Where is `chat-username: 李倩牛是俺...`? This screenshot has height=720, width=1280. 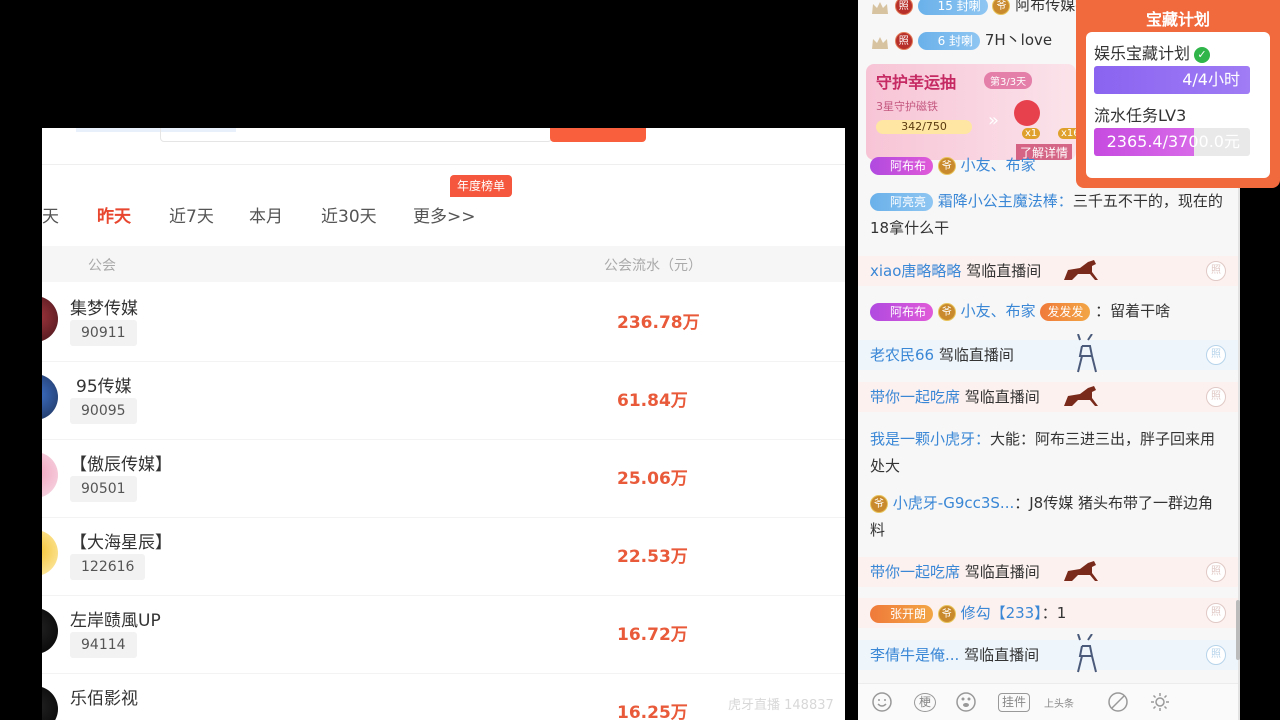 chat-username: 李倩牛是俺... is located at coordinates (914, 655).